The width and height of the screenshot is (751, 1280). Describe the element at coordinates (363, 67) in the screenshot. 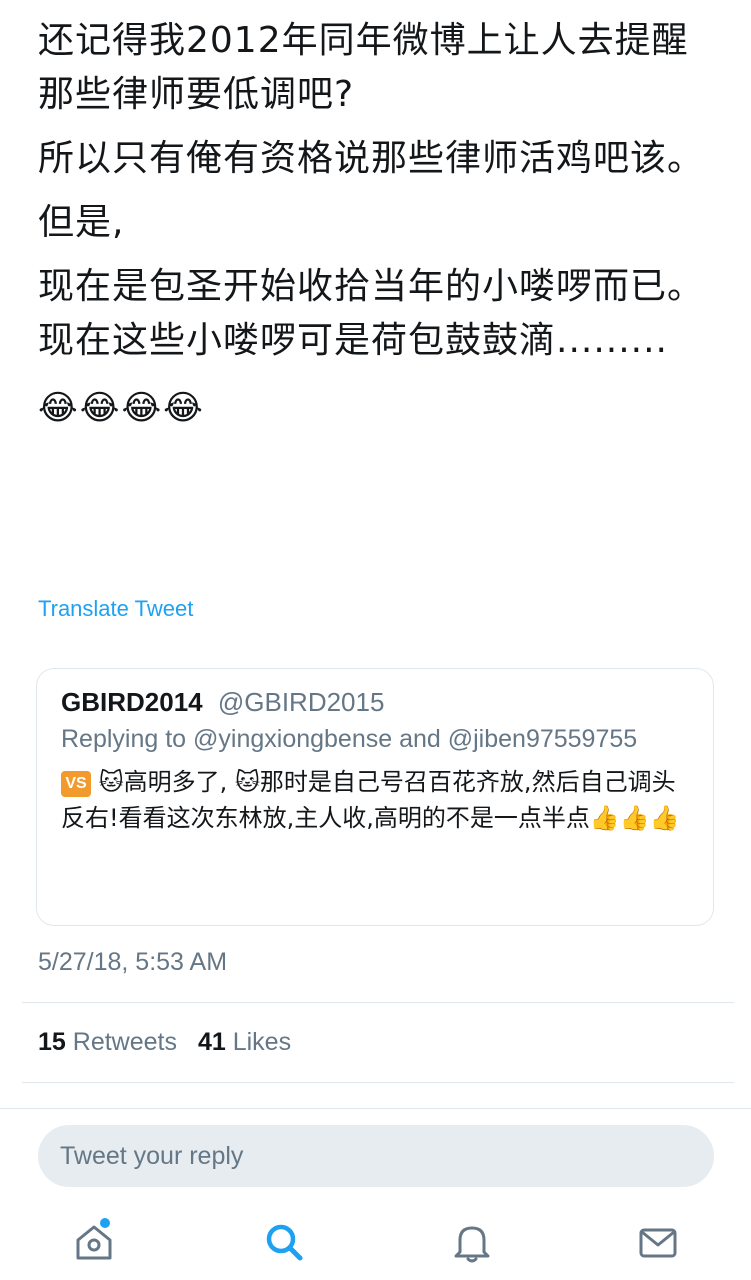

I see `tweet-text-paragraph: 还记得我2012年同年微博上让人去提醒那些律师要低调吧?` at that location.